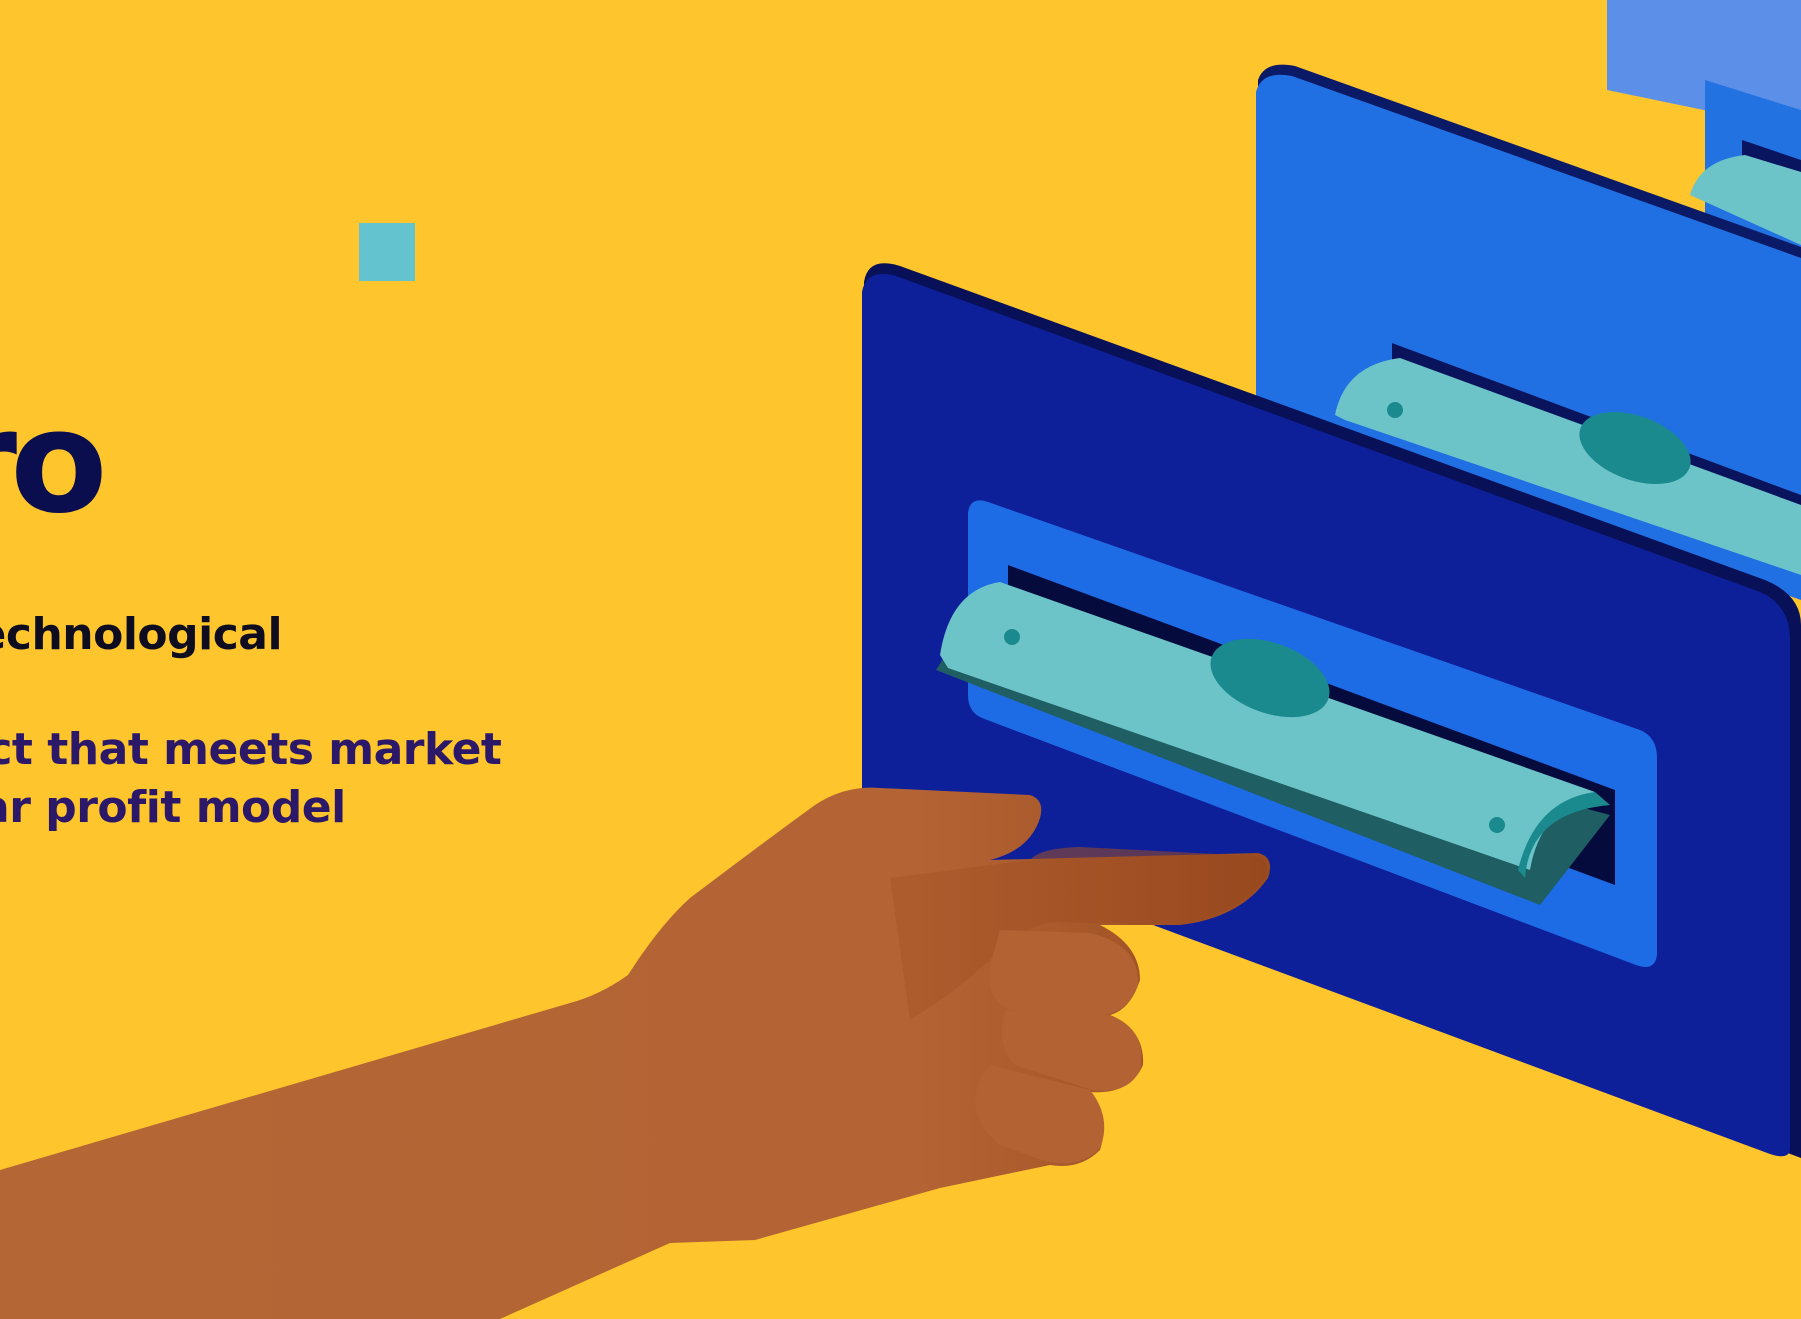 The width and height of the screenshot is (1801, 1319). I want to click on hero-tagline-line-1: ect that meets market, so click(251, 749).